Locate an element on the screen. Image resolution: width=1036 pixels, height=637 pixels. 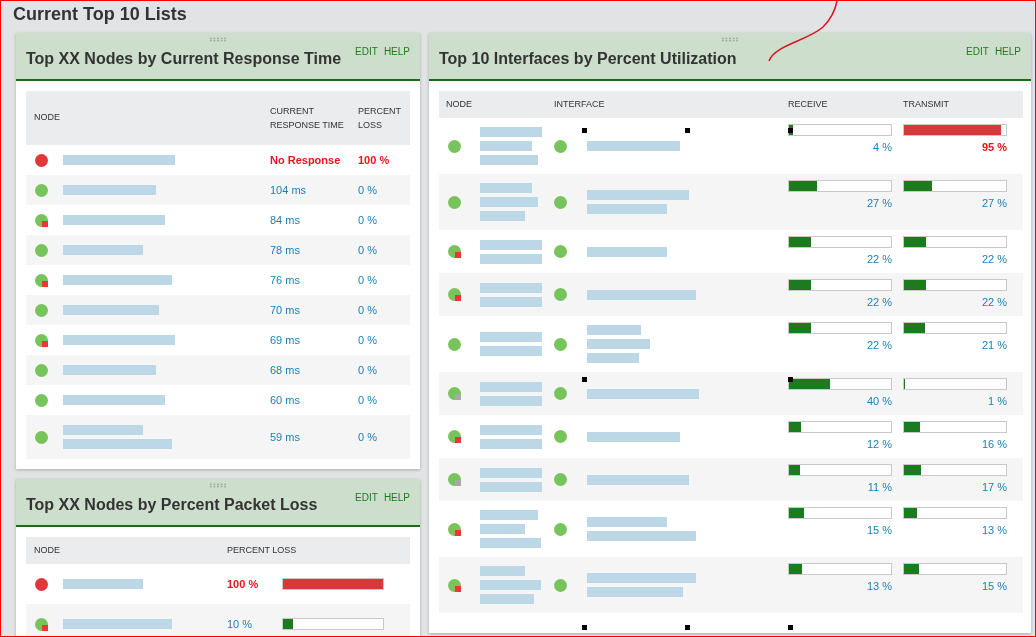
utilization-percent: 1 % is located at coordinates (997, 401).